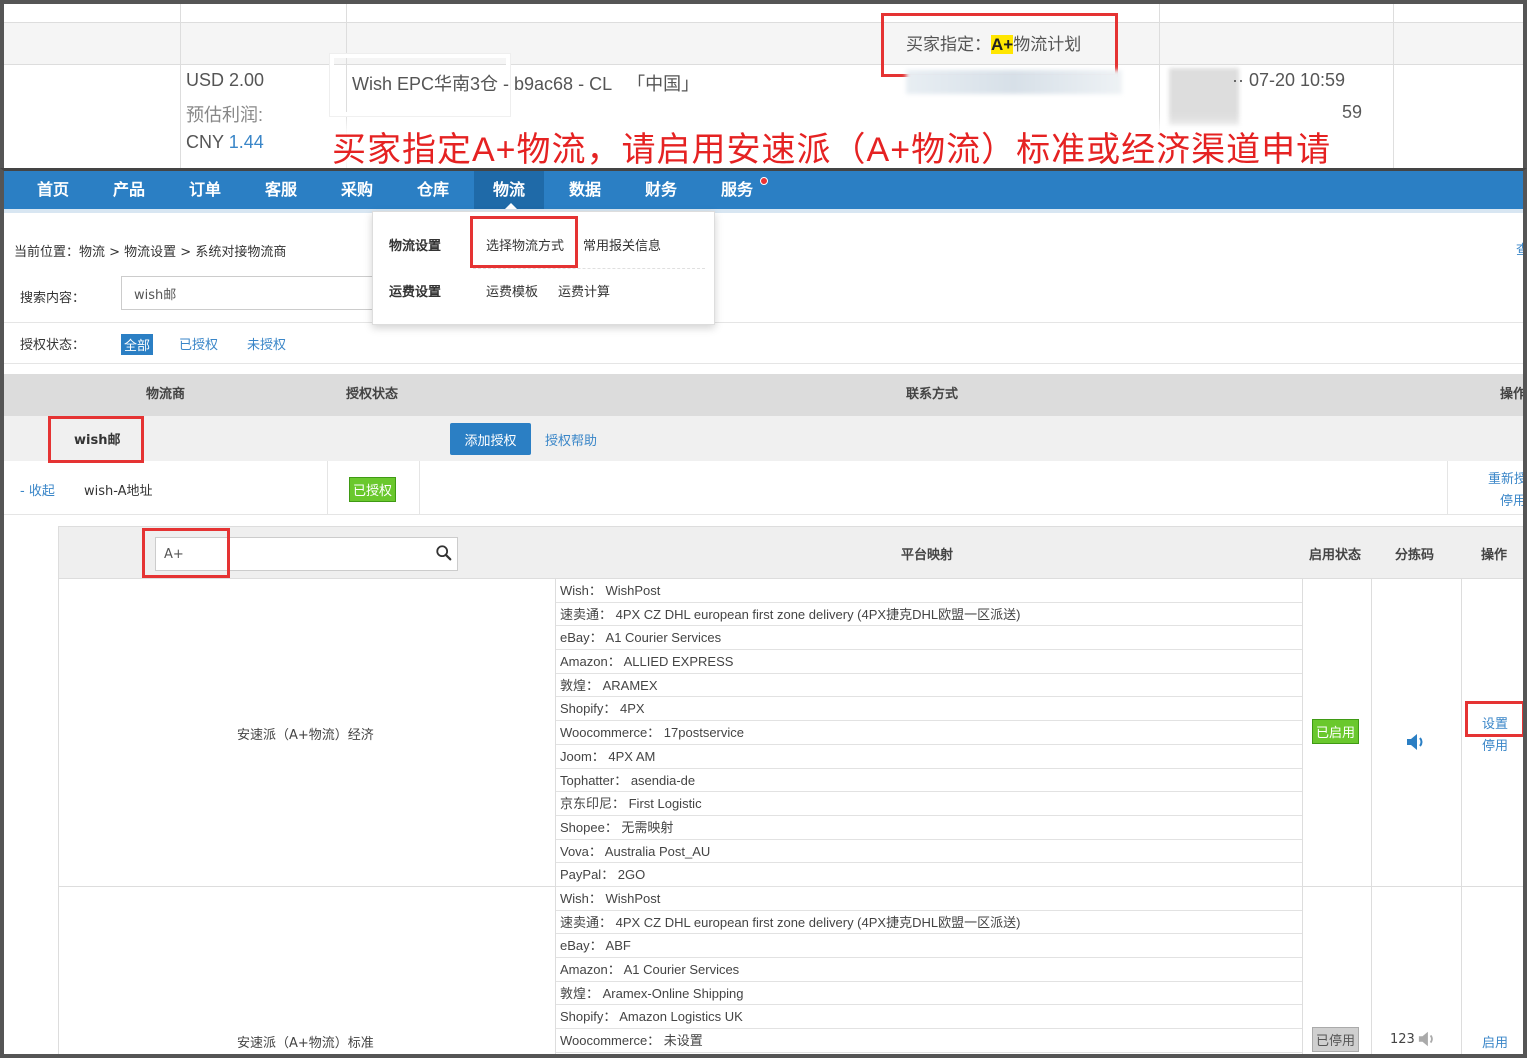 This screenshot has width=1527, height=1058. Describe the element at coordinates (525, 244) in the screenshot. I see `menu-item-select-shipping-method: 选择物流方式` at that location.